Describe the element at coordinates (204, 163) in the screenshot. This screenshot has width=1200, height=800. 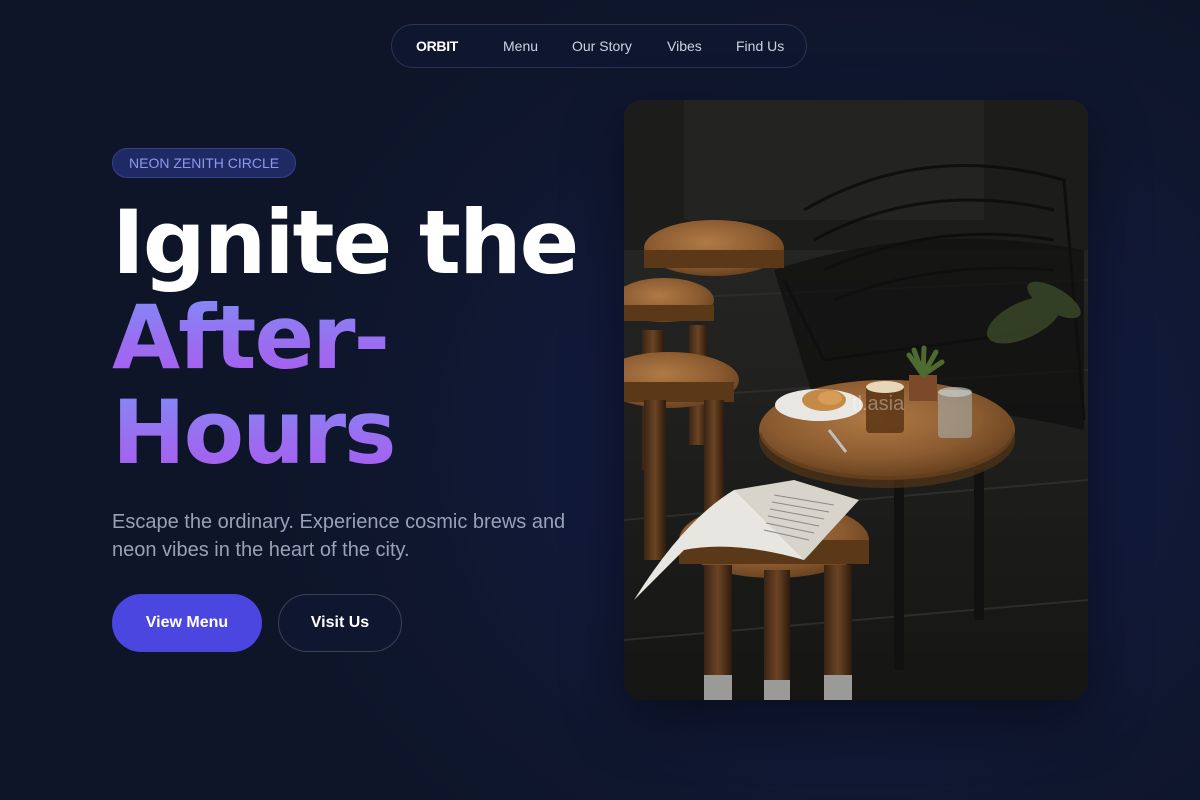
I see `hero-badge: NEON ZENITH CIRCLE` at that location.